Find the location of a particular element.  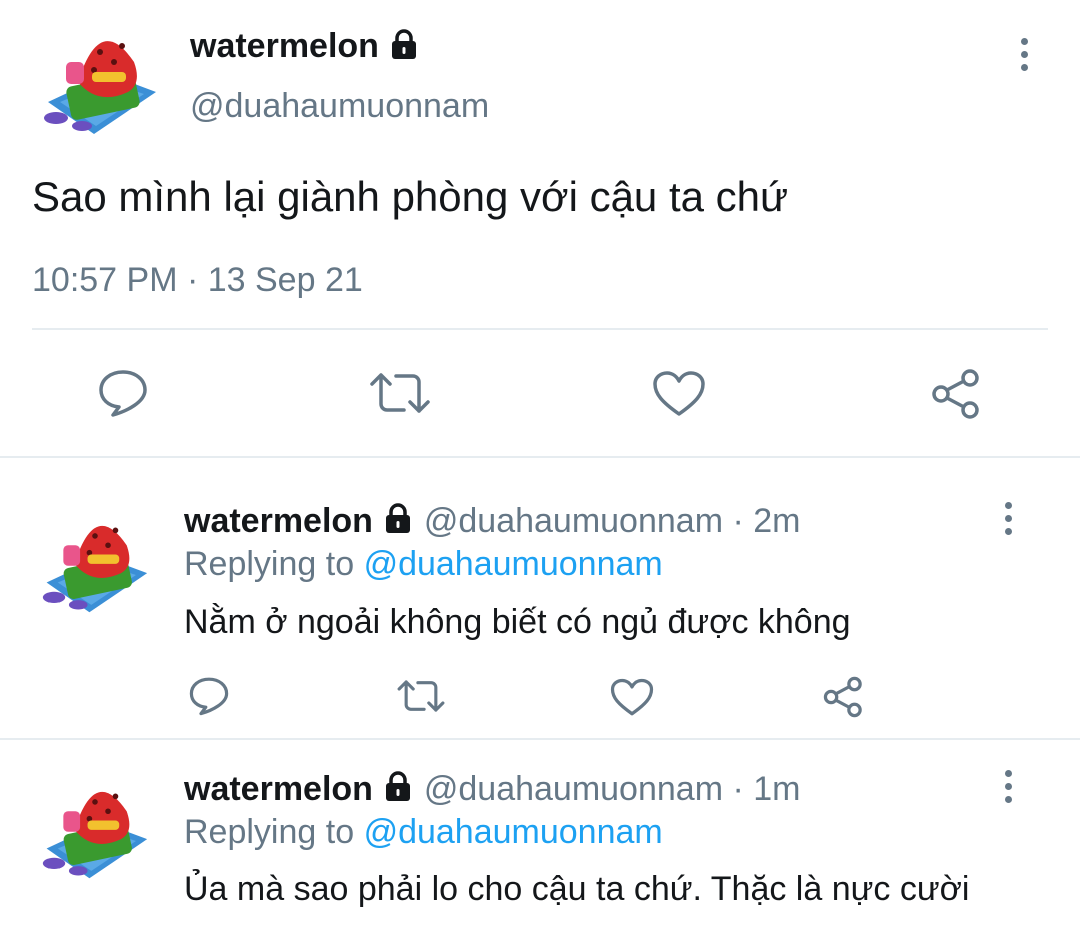

handle-time: @duahaumuonnam · 1m is located at coordinates (612, 789).